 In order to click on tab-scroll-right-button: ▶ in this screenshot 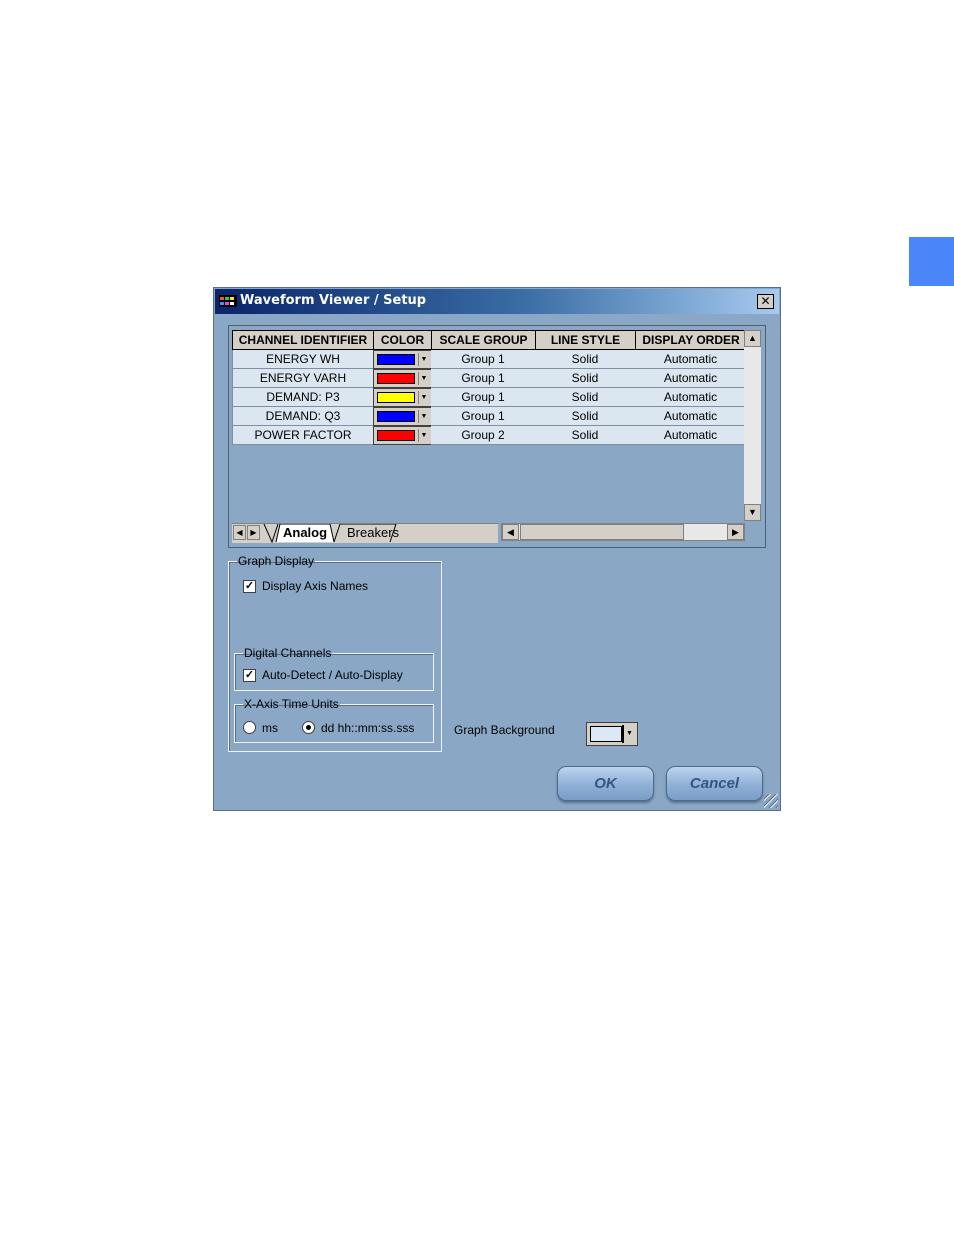, I will do `click(253, 532)`.